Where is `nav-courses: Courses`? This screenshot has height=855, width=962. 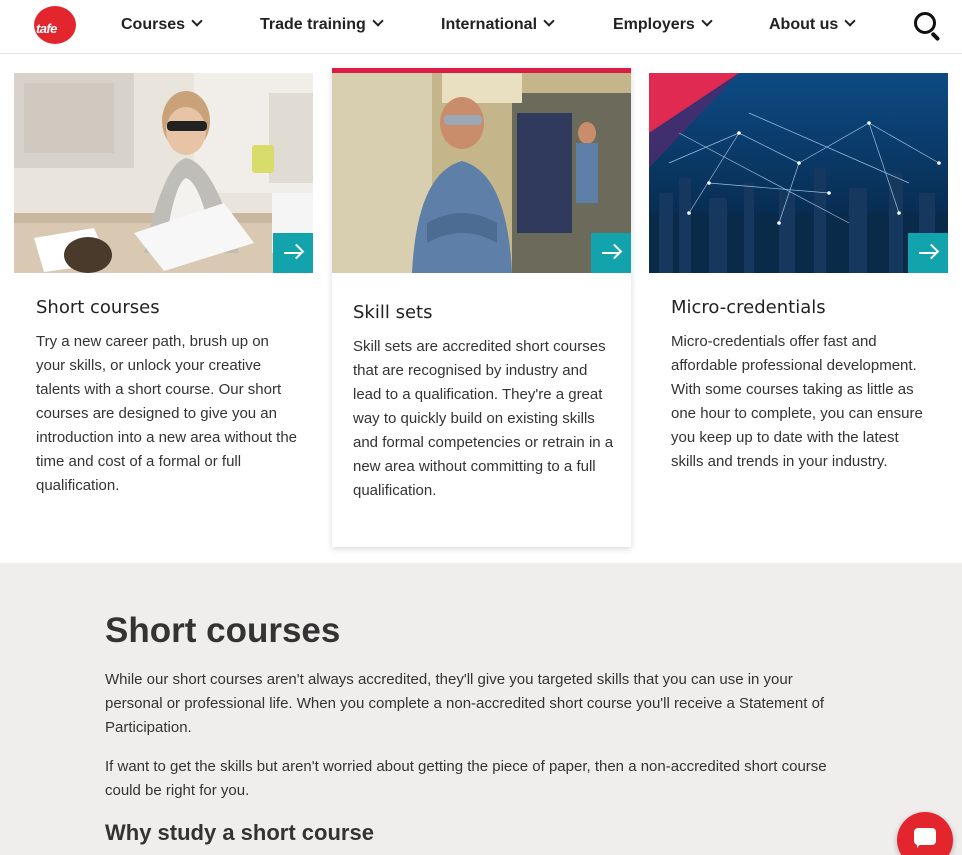
nav-courses: Courses is located at coordinates (162, 27).